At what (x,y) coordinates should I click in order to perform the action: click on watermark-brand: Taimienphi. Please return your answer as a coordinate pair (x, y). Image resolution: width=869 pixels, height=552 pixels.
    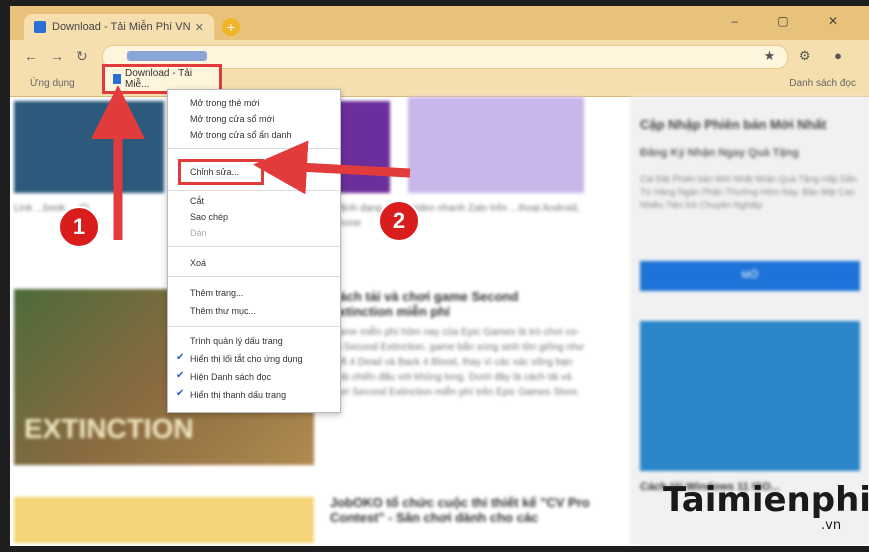
    Looking at the image, I should click on (766, 500).